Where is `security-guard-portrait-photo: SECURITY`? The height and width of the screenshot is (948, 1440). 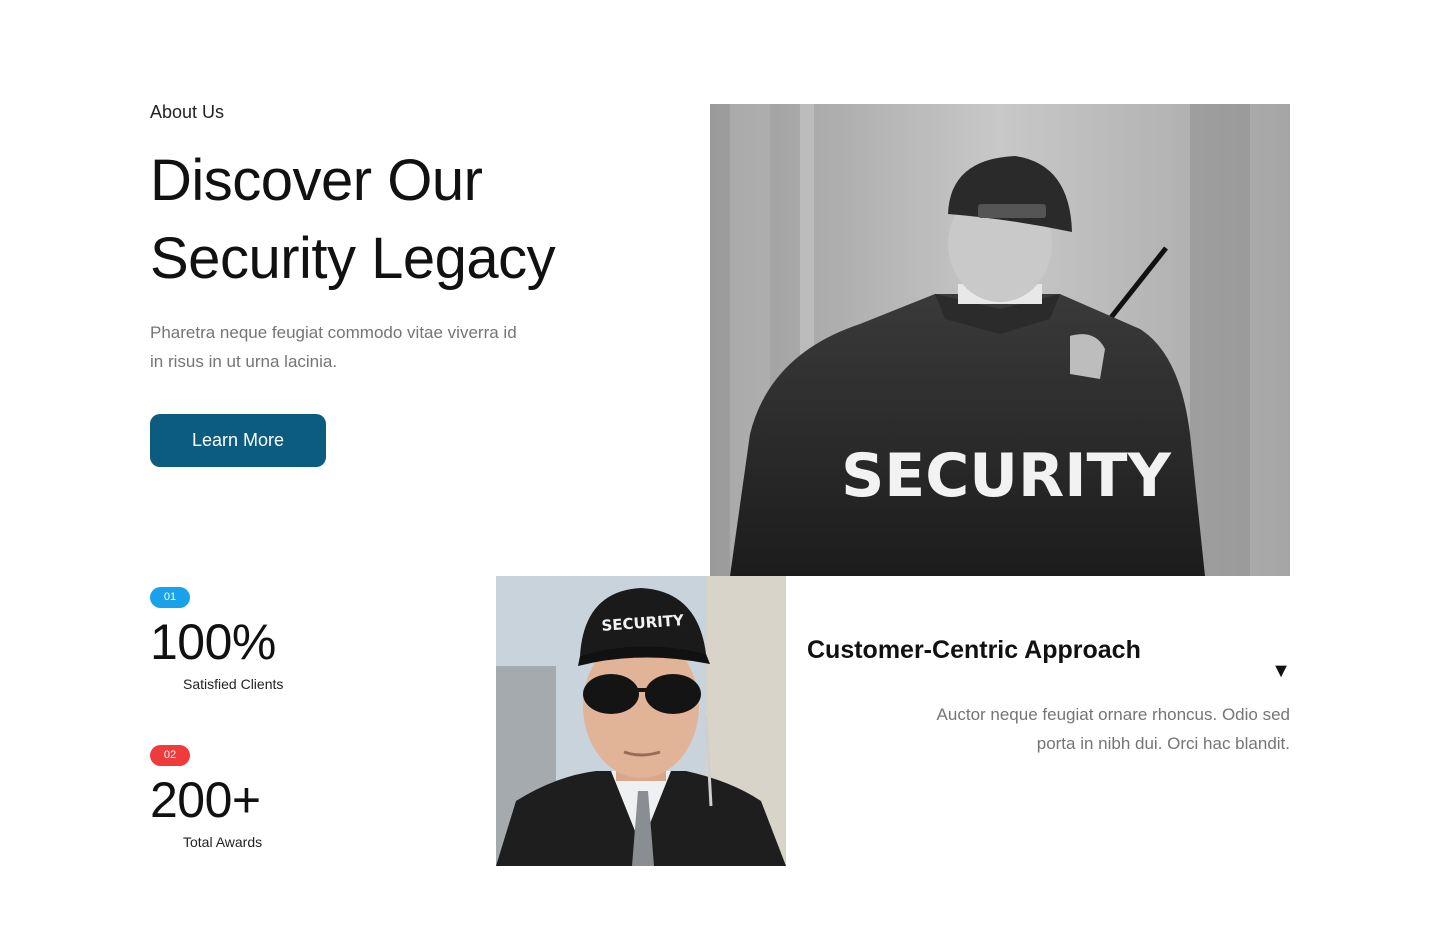 security-guard-portrait-photo: SECURITY is located at coordinates (641, 721).